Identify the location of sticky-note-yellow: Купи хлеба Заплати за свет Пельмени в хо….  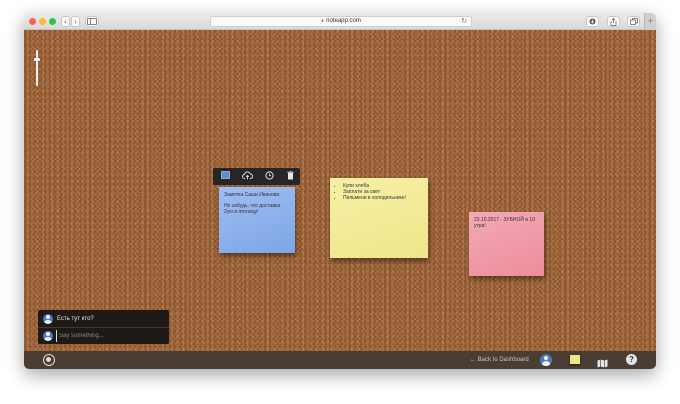
(379, 218).